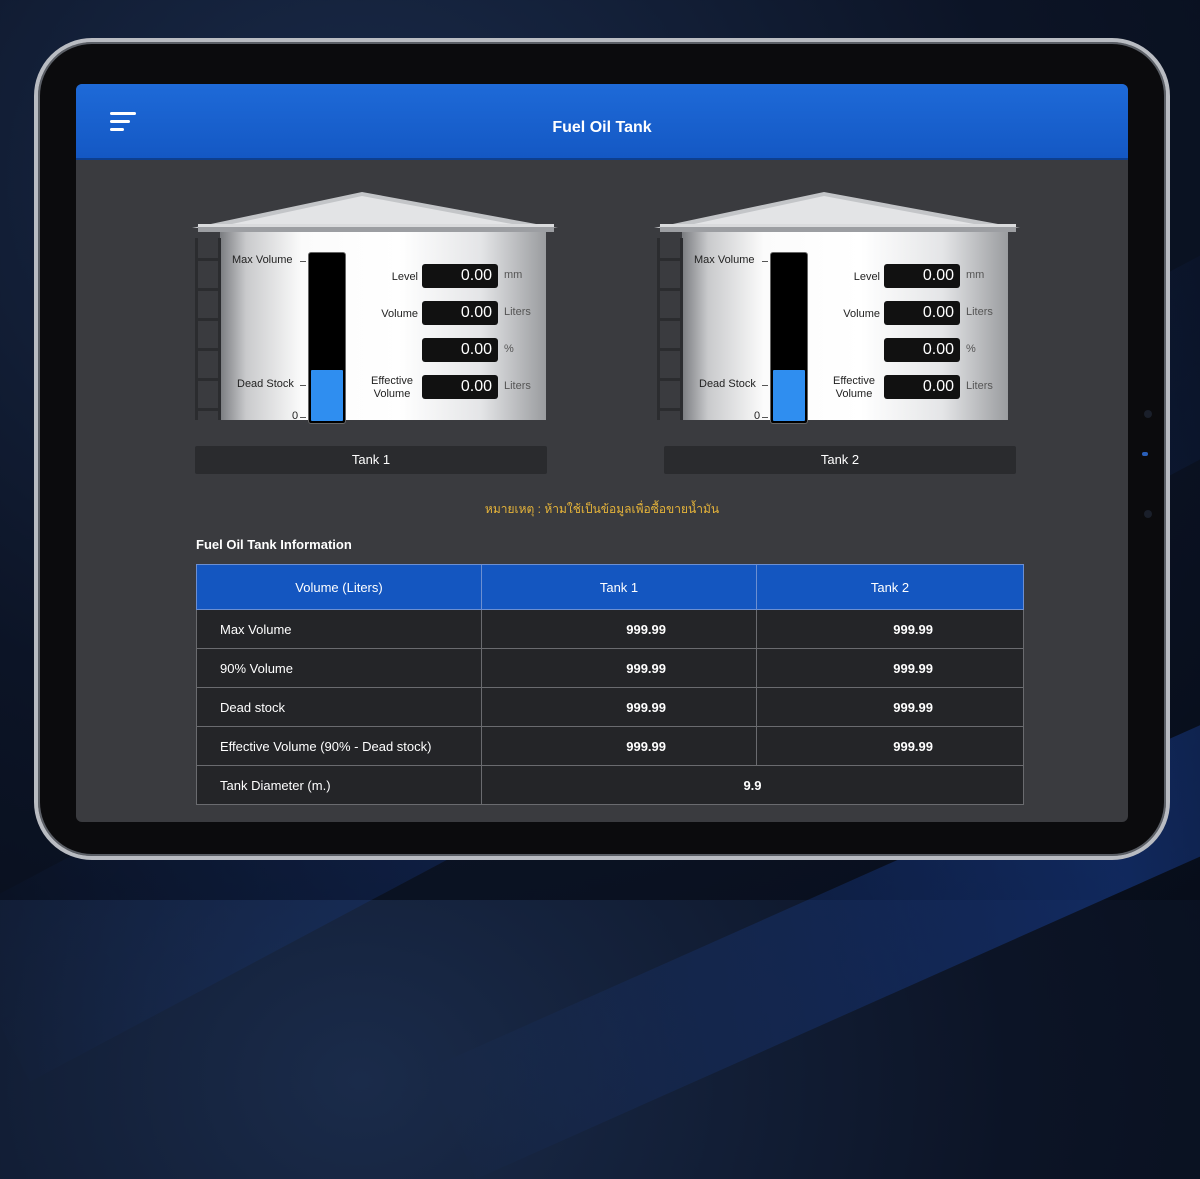 The width and height of the screenshot is (1200, 1179). What do you see at coordinates (339, 587) in the screenshot?
I see `header-volume: Volume (Liters)` at bounding box center [339, 587].